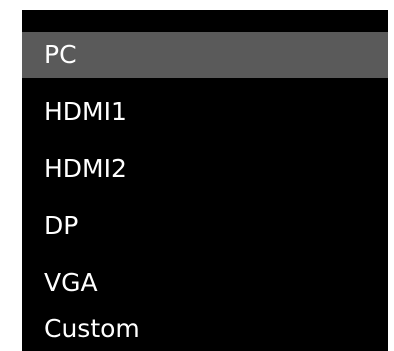 The height and width of the screenshot is (351, 394). Describe the element at coordinates (205, 55) in the screenshot. I see `menu-item-pc: PC` at that location.